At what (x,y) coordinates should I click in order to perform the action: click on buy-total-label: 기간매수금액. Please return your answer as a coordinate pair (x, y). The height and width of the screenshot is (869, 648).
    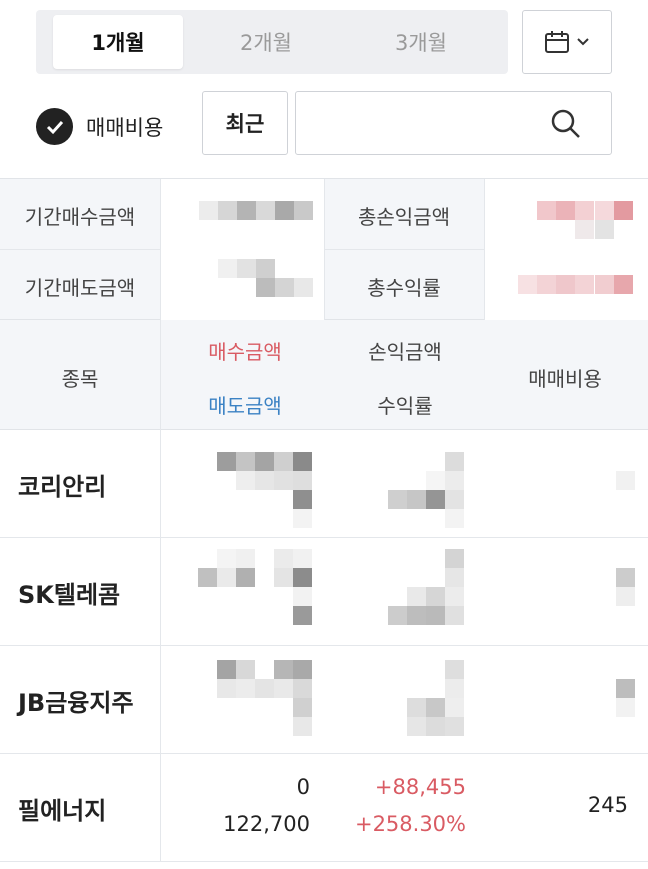
    Looking at the image, I should click on (80, 217).